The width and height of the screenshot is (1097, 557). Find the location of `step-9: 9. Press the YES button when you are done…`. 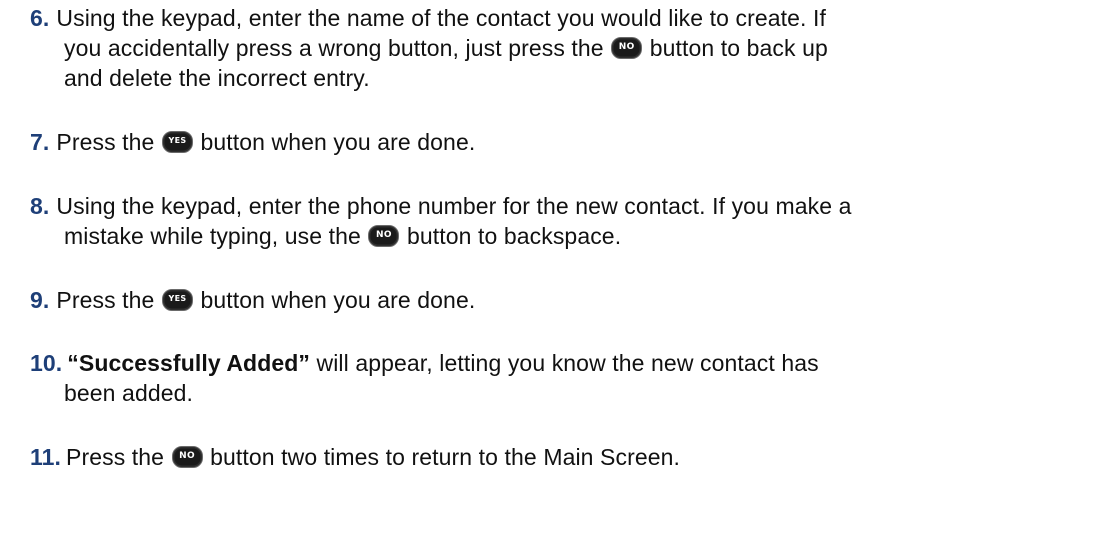

step-9: 9. Press the YES button when you are done… is located at coordinates (560, 300).